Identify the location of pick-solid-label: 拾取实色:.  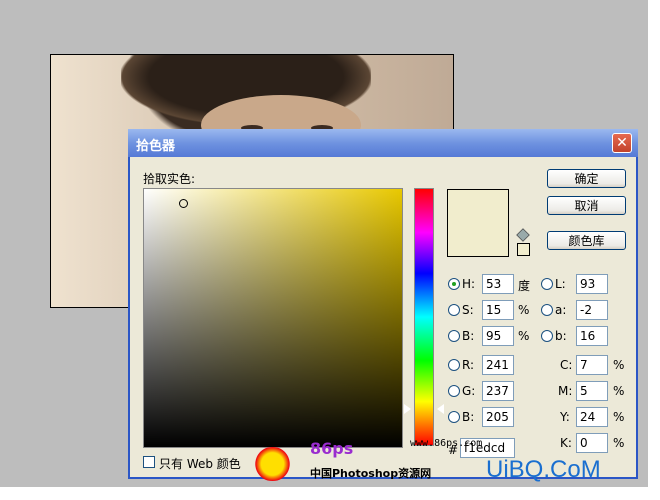
(169, 179).